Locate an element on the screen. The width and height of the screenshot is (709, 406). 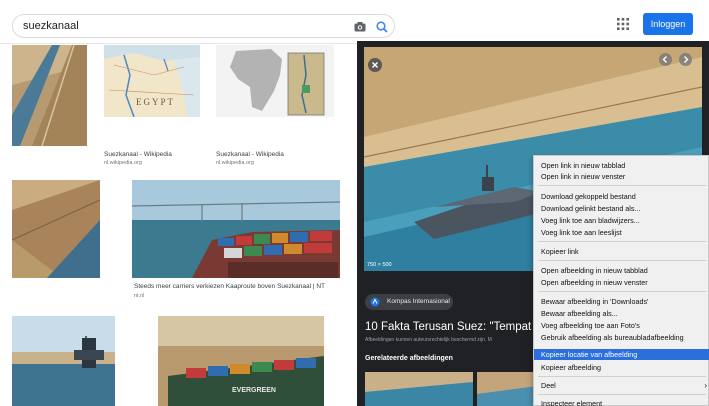
source-badge: Kompas Internasional is located at coordinates (409, 302).